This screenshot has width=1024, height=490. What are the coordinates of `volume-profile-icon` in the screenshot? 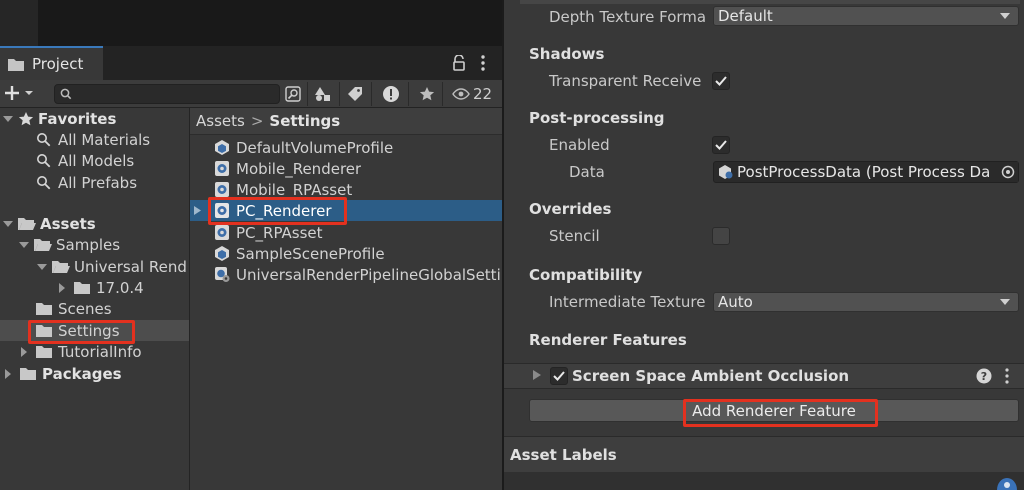 It's located at (222, 253).